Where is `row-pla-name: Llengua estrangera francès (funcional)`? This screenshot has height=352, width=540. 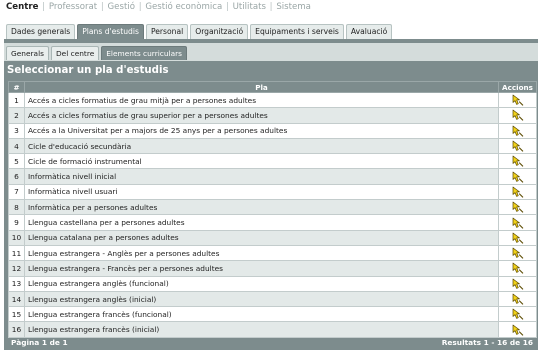
row-pla-name: Llengua estrangera francès (funcional) is located at coordinates (261, 314).